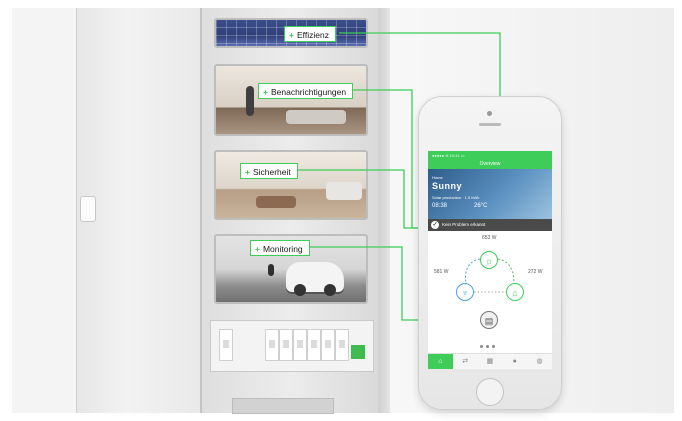 The image size is (682, 421). Describe the element at coordinates (448, 155) in the screenshot. I see `status-bar: ●●●●● ≋ 10:41 ▭` at that location.